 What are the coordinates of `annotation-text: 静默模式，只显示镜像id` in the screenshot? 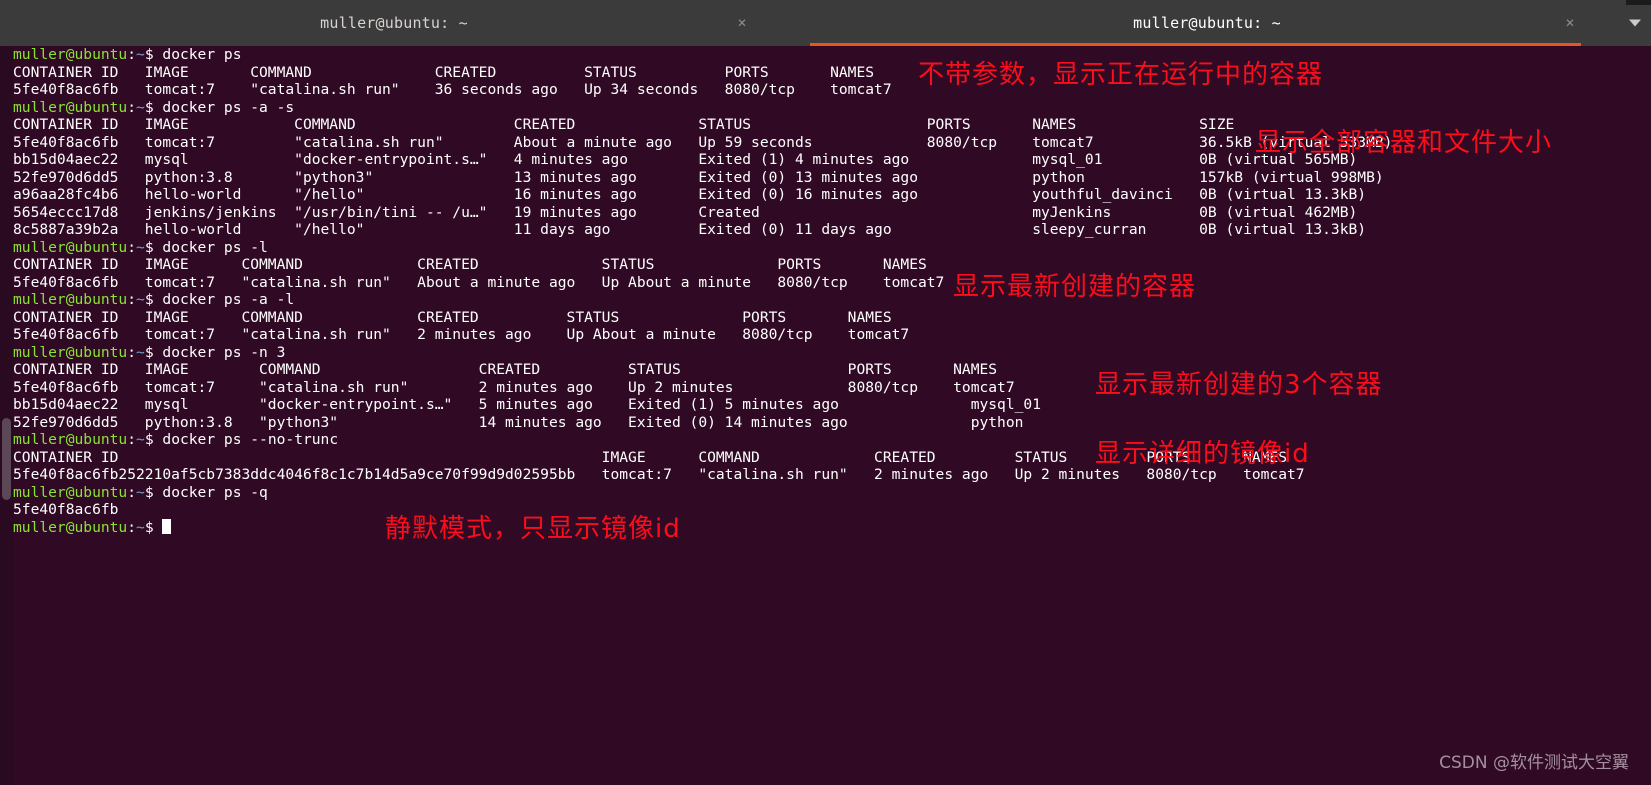 It's located at (533, 529).